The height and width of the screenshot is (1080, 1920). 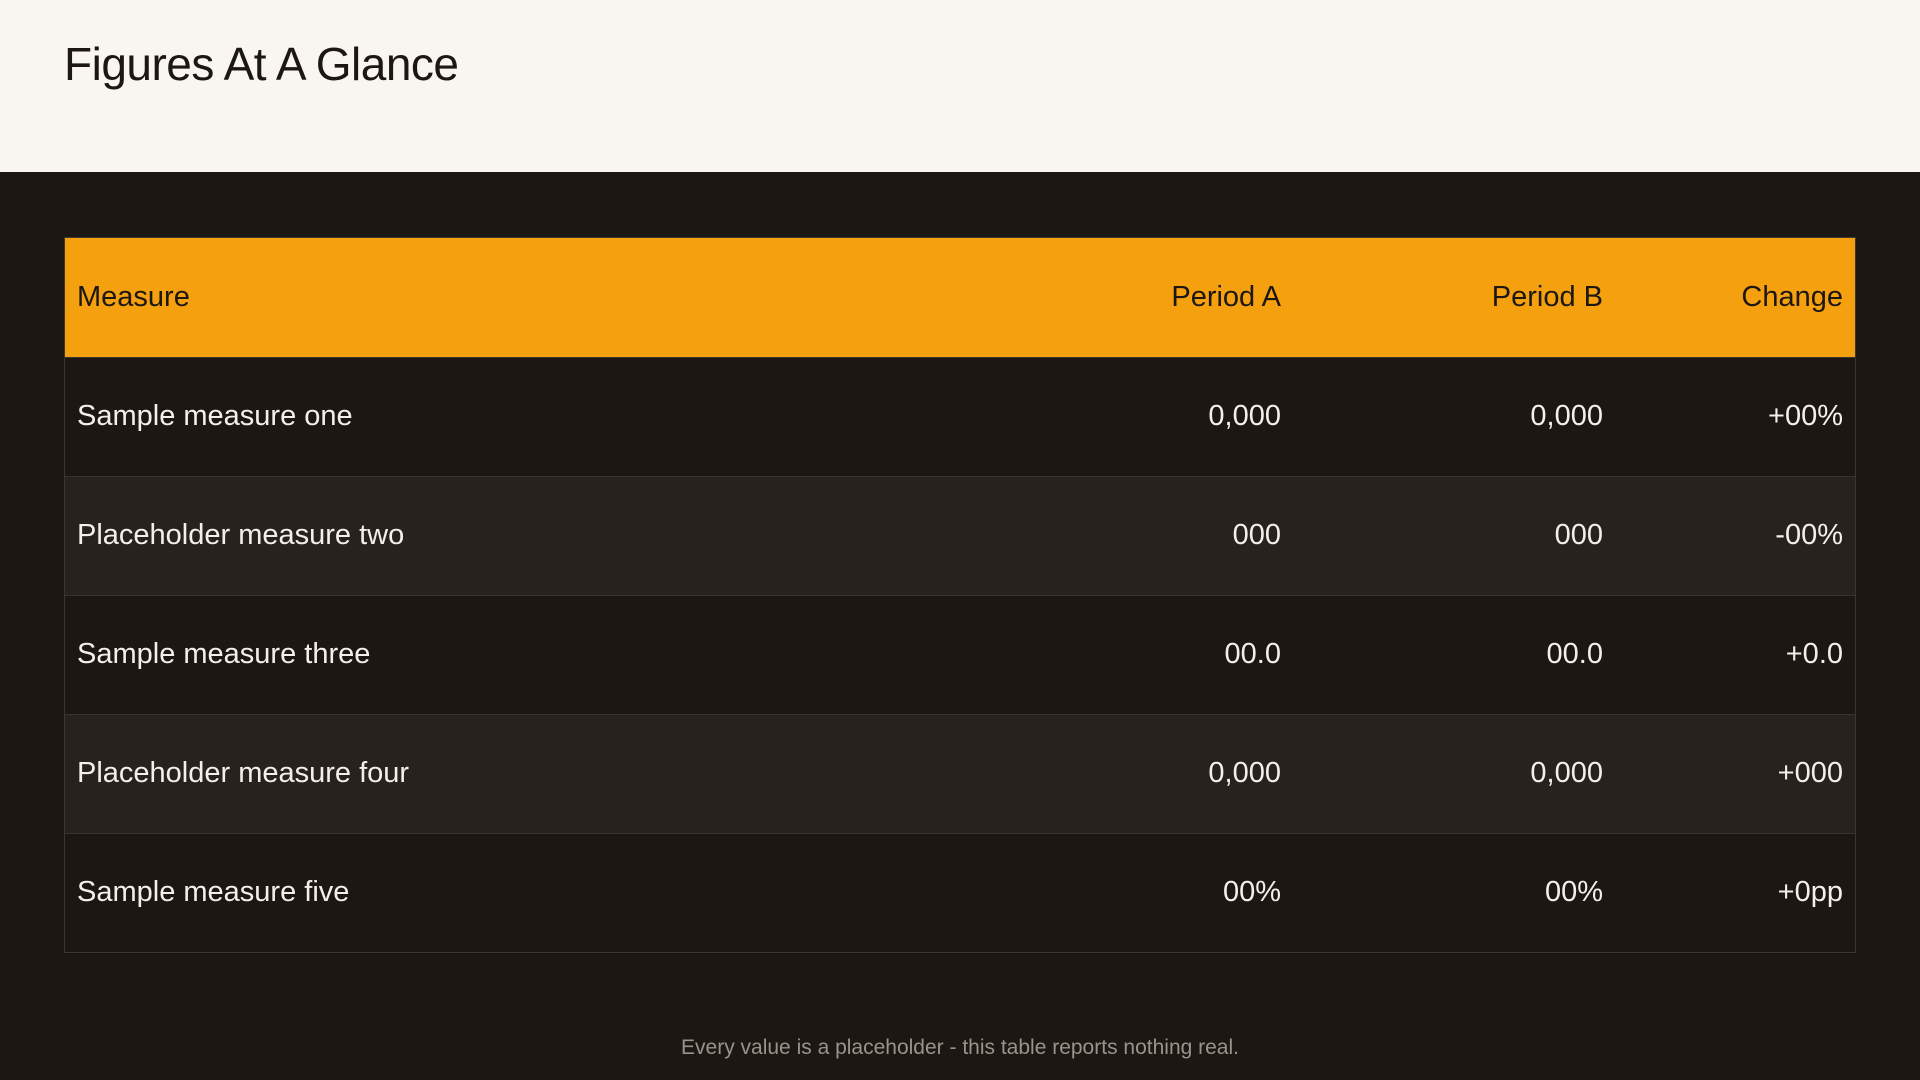 I want to click on cell-change: -00%, so click(x=1809, y=535).